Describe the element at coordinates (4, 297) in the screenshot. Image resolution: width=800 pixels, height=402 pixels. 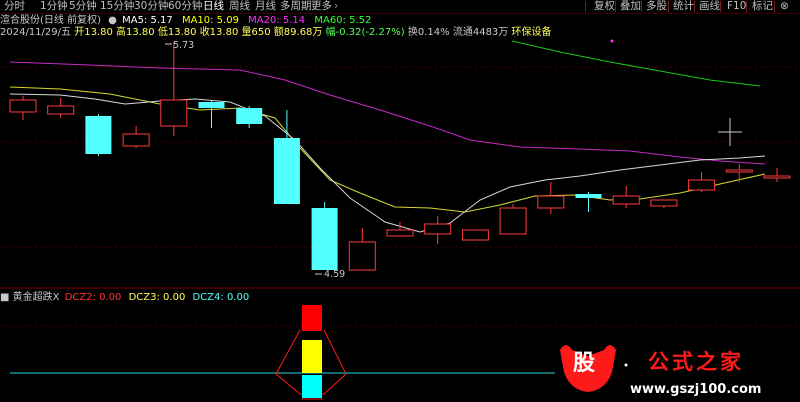
I see `expand-icon: ■` at that location.